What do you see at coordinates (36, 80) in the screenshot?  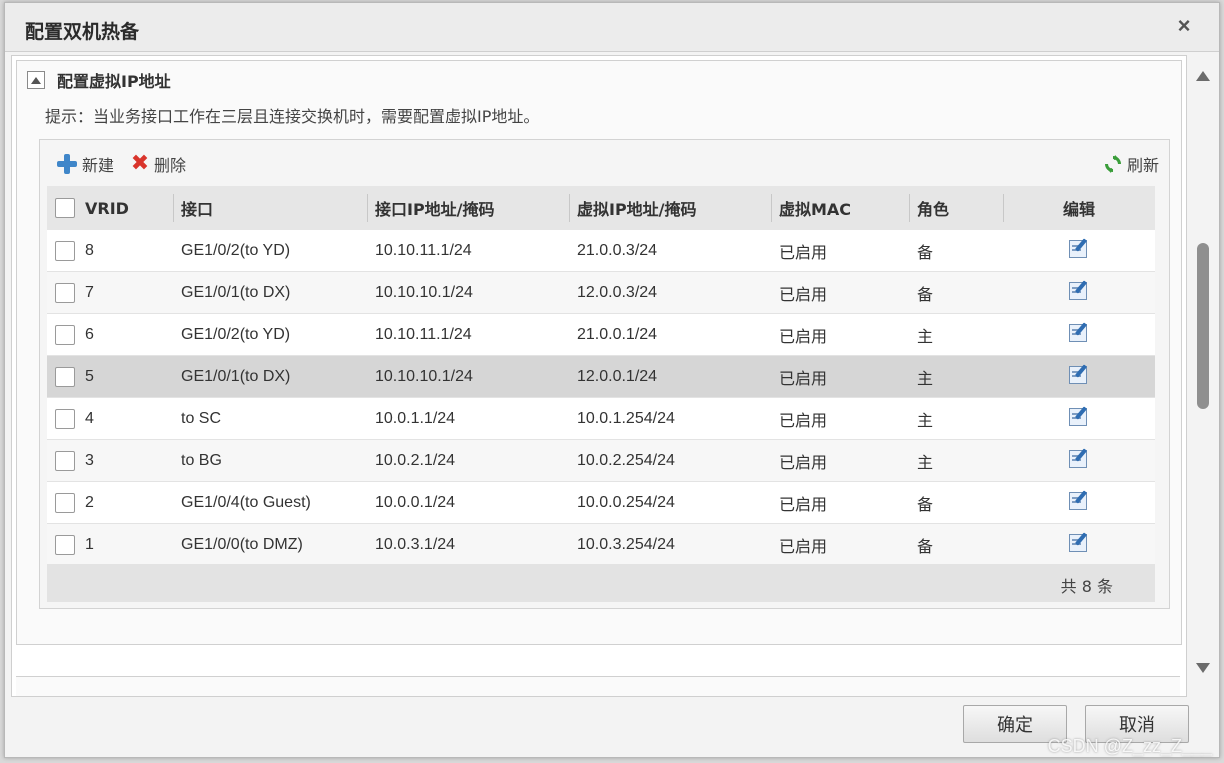 I see `collapse-toggle-icon` at bounding box center [36, 80].